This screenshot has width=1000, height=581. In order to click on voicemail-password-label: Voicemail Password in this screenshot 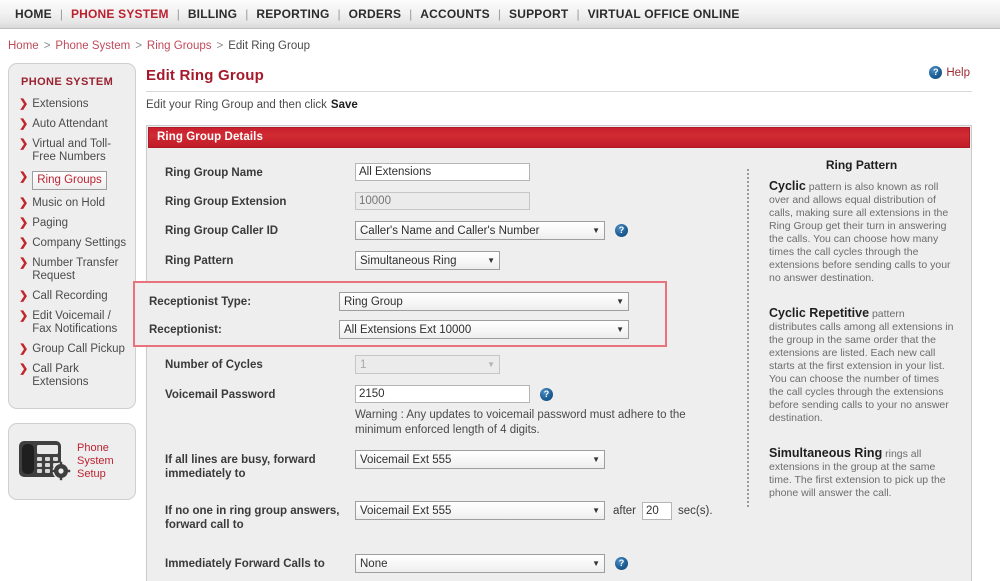, I will do `click(220, 395)`.